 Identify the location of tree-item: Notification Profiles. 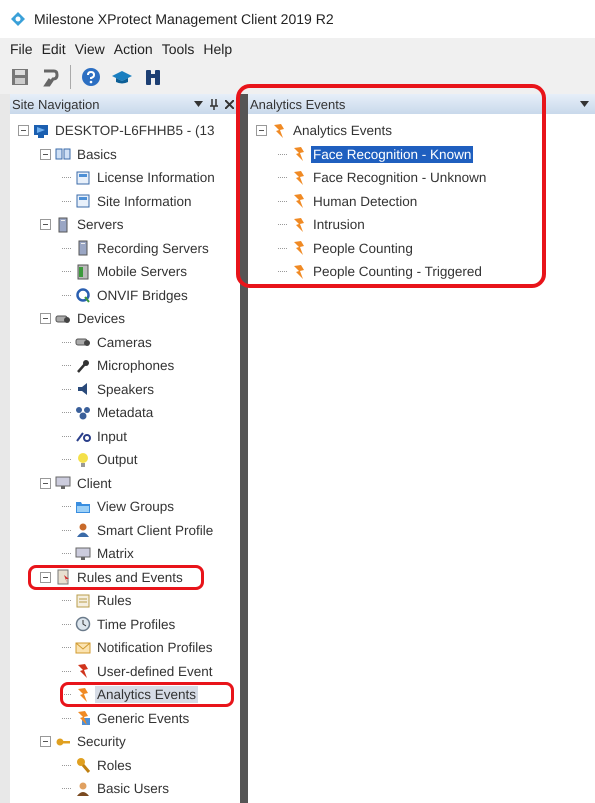
(155, 647).